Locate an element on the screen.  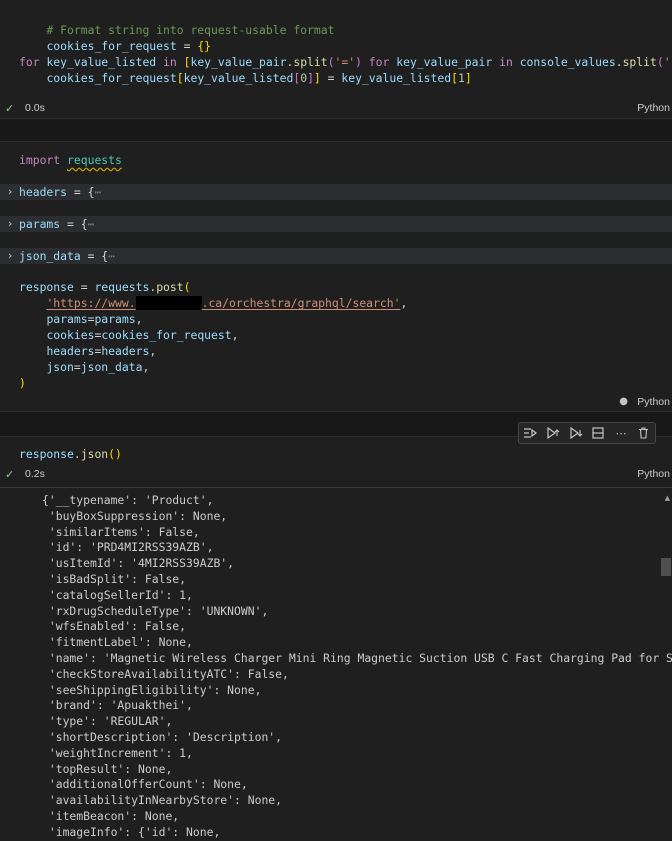
output-divider is located at coordinates (336, 487).